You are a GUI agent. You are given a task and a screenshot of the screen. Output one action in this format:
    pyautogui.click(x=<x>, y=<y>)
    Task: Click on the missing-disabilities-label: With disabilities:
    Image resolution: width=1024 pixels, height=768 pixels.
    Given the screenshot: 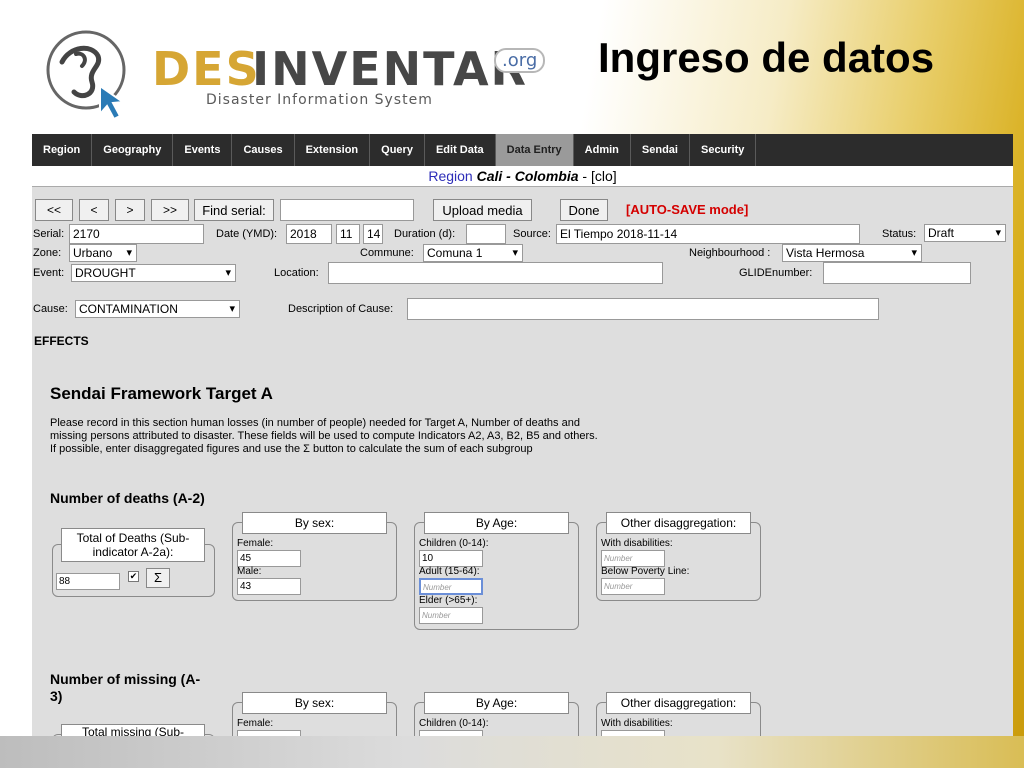 What is the action you would take?
    pyautogui.click(x=637, y=723)
    